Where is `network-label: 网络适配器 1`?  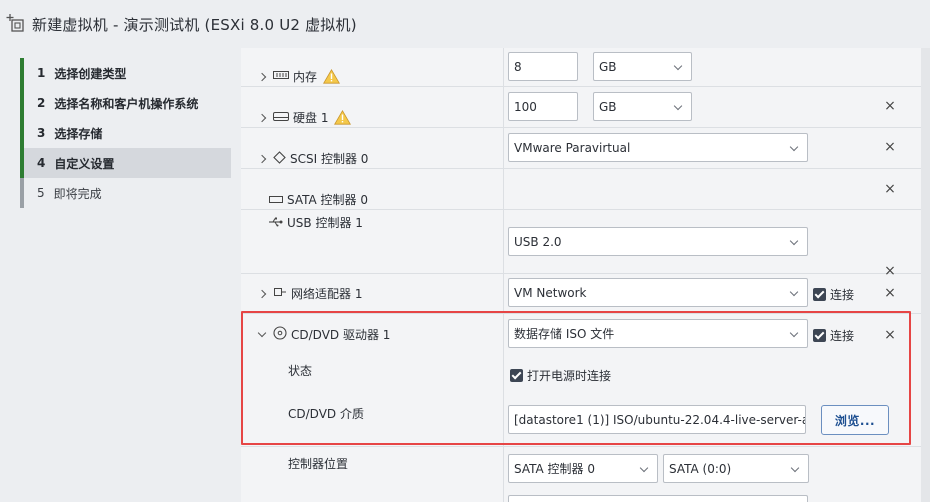
network-label: 网络适配器 1 is located at coordinates (327, 294).